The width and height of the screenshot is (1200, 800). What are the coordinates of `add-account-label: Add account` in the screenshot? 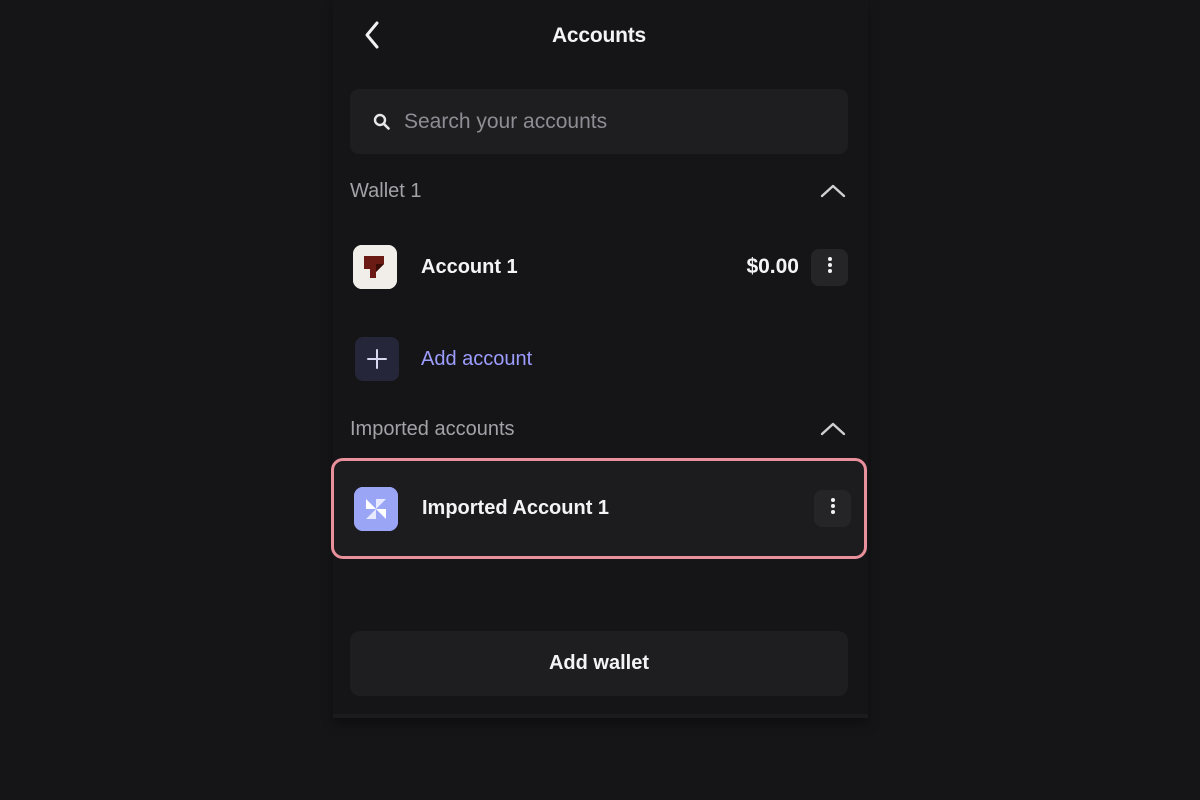 It's located at (477, 358).